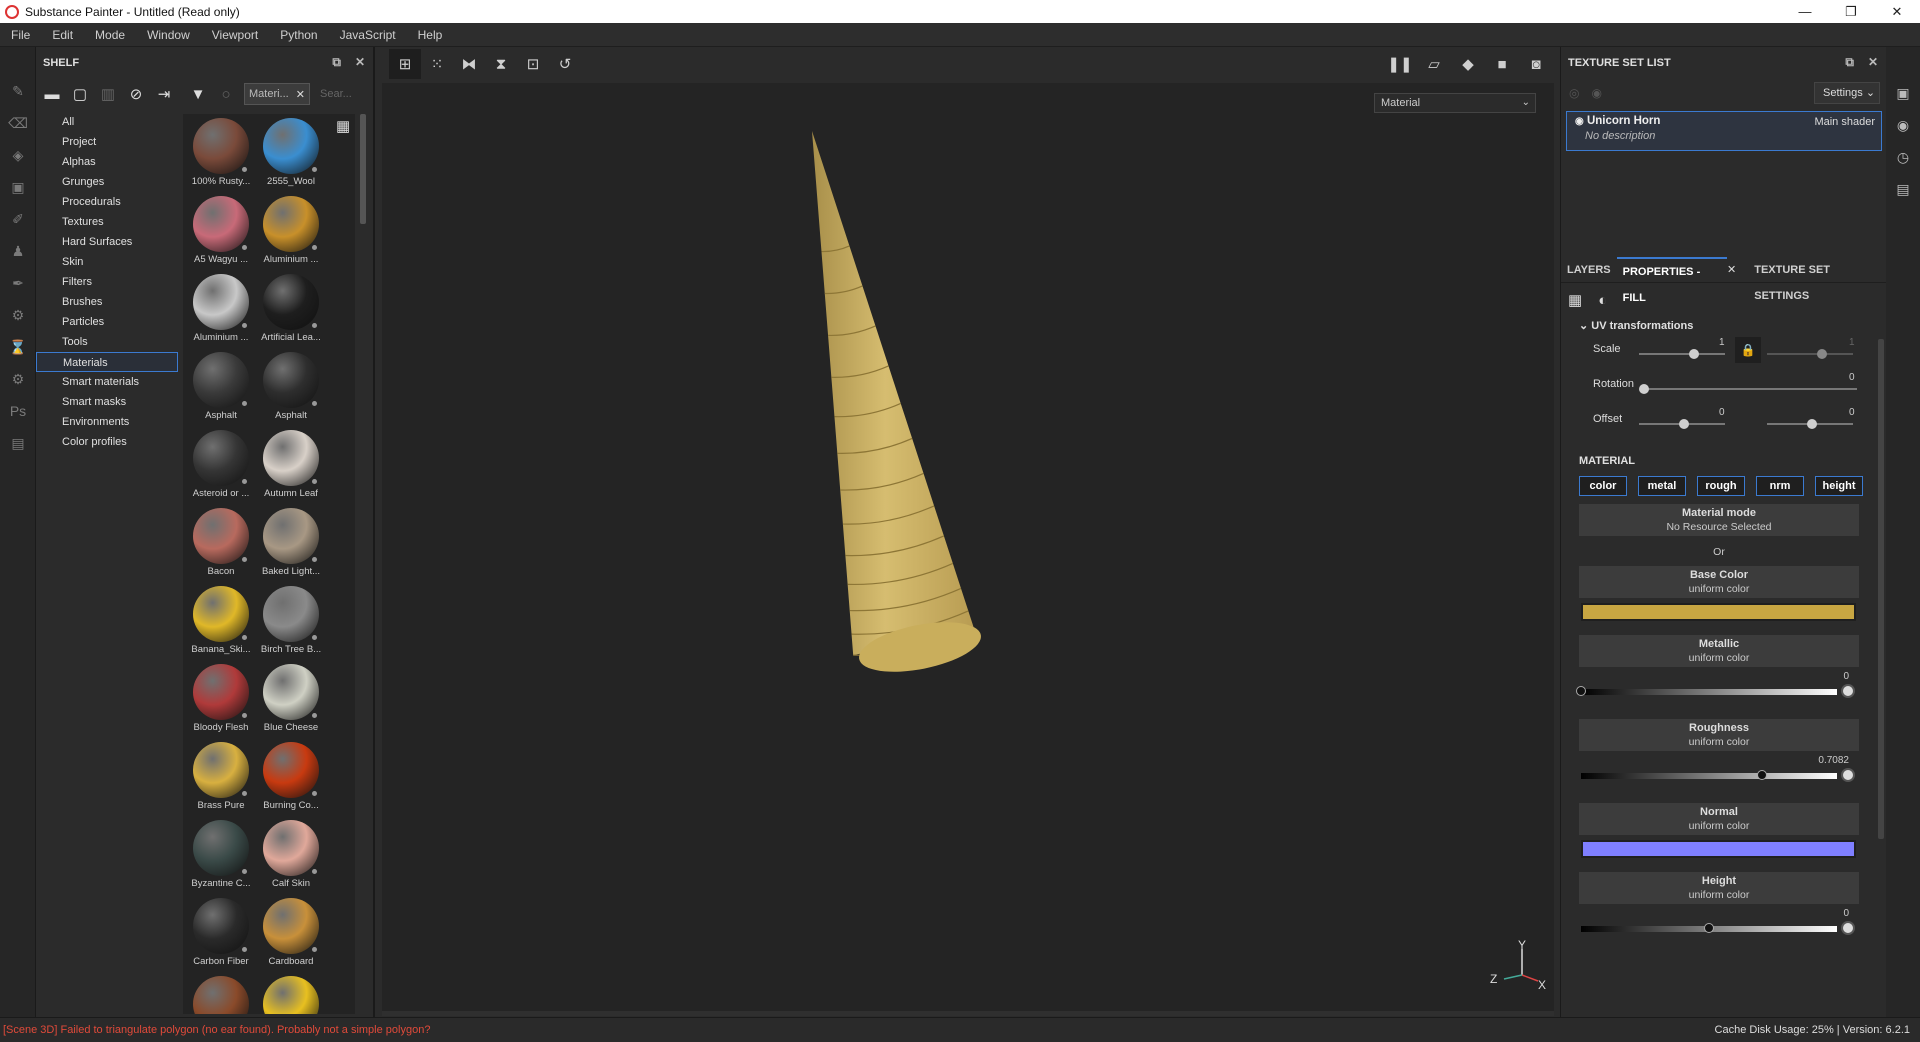 This screenshot has height=1042, width=1920. I want to click on normal-block: Normal uniform color, so click(1719, 819).